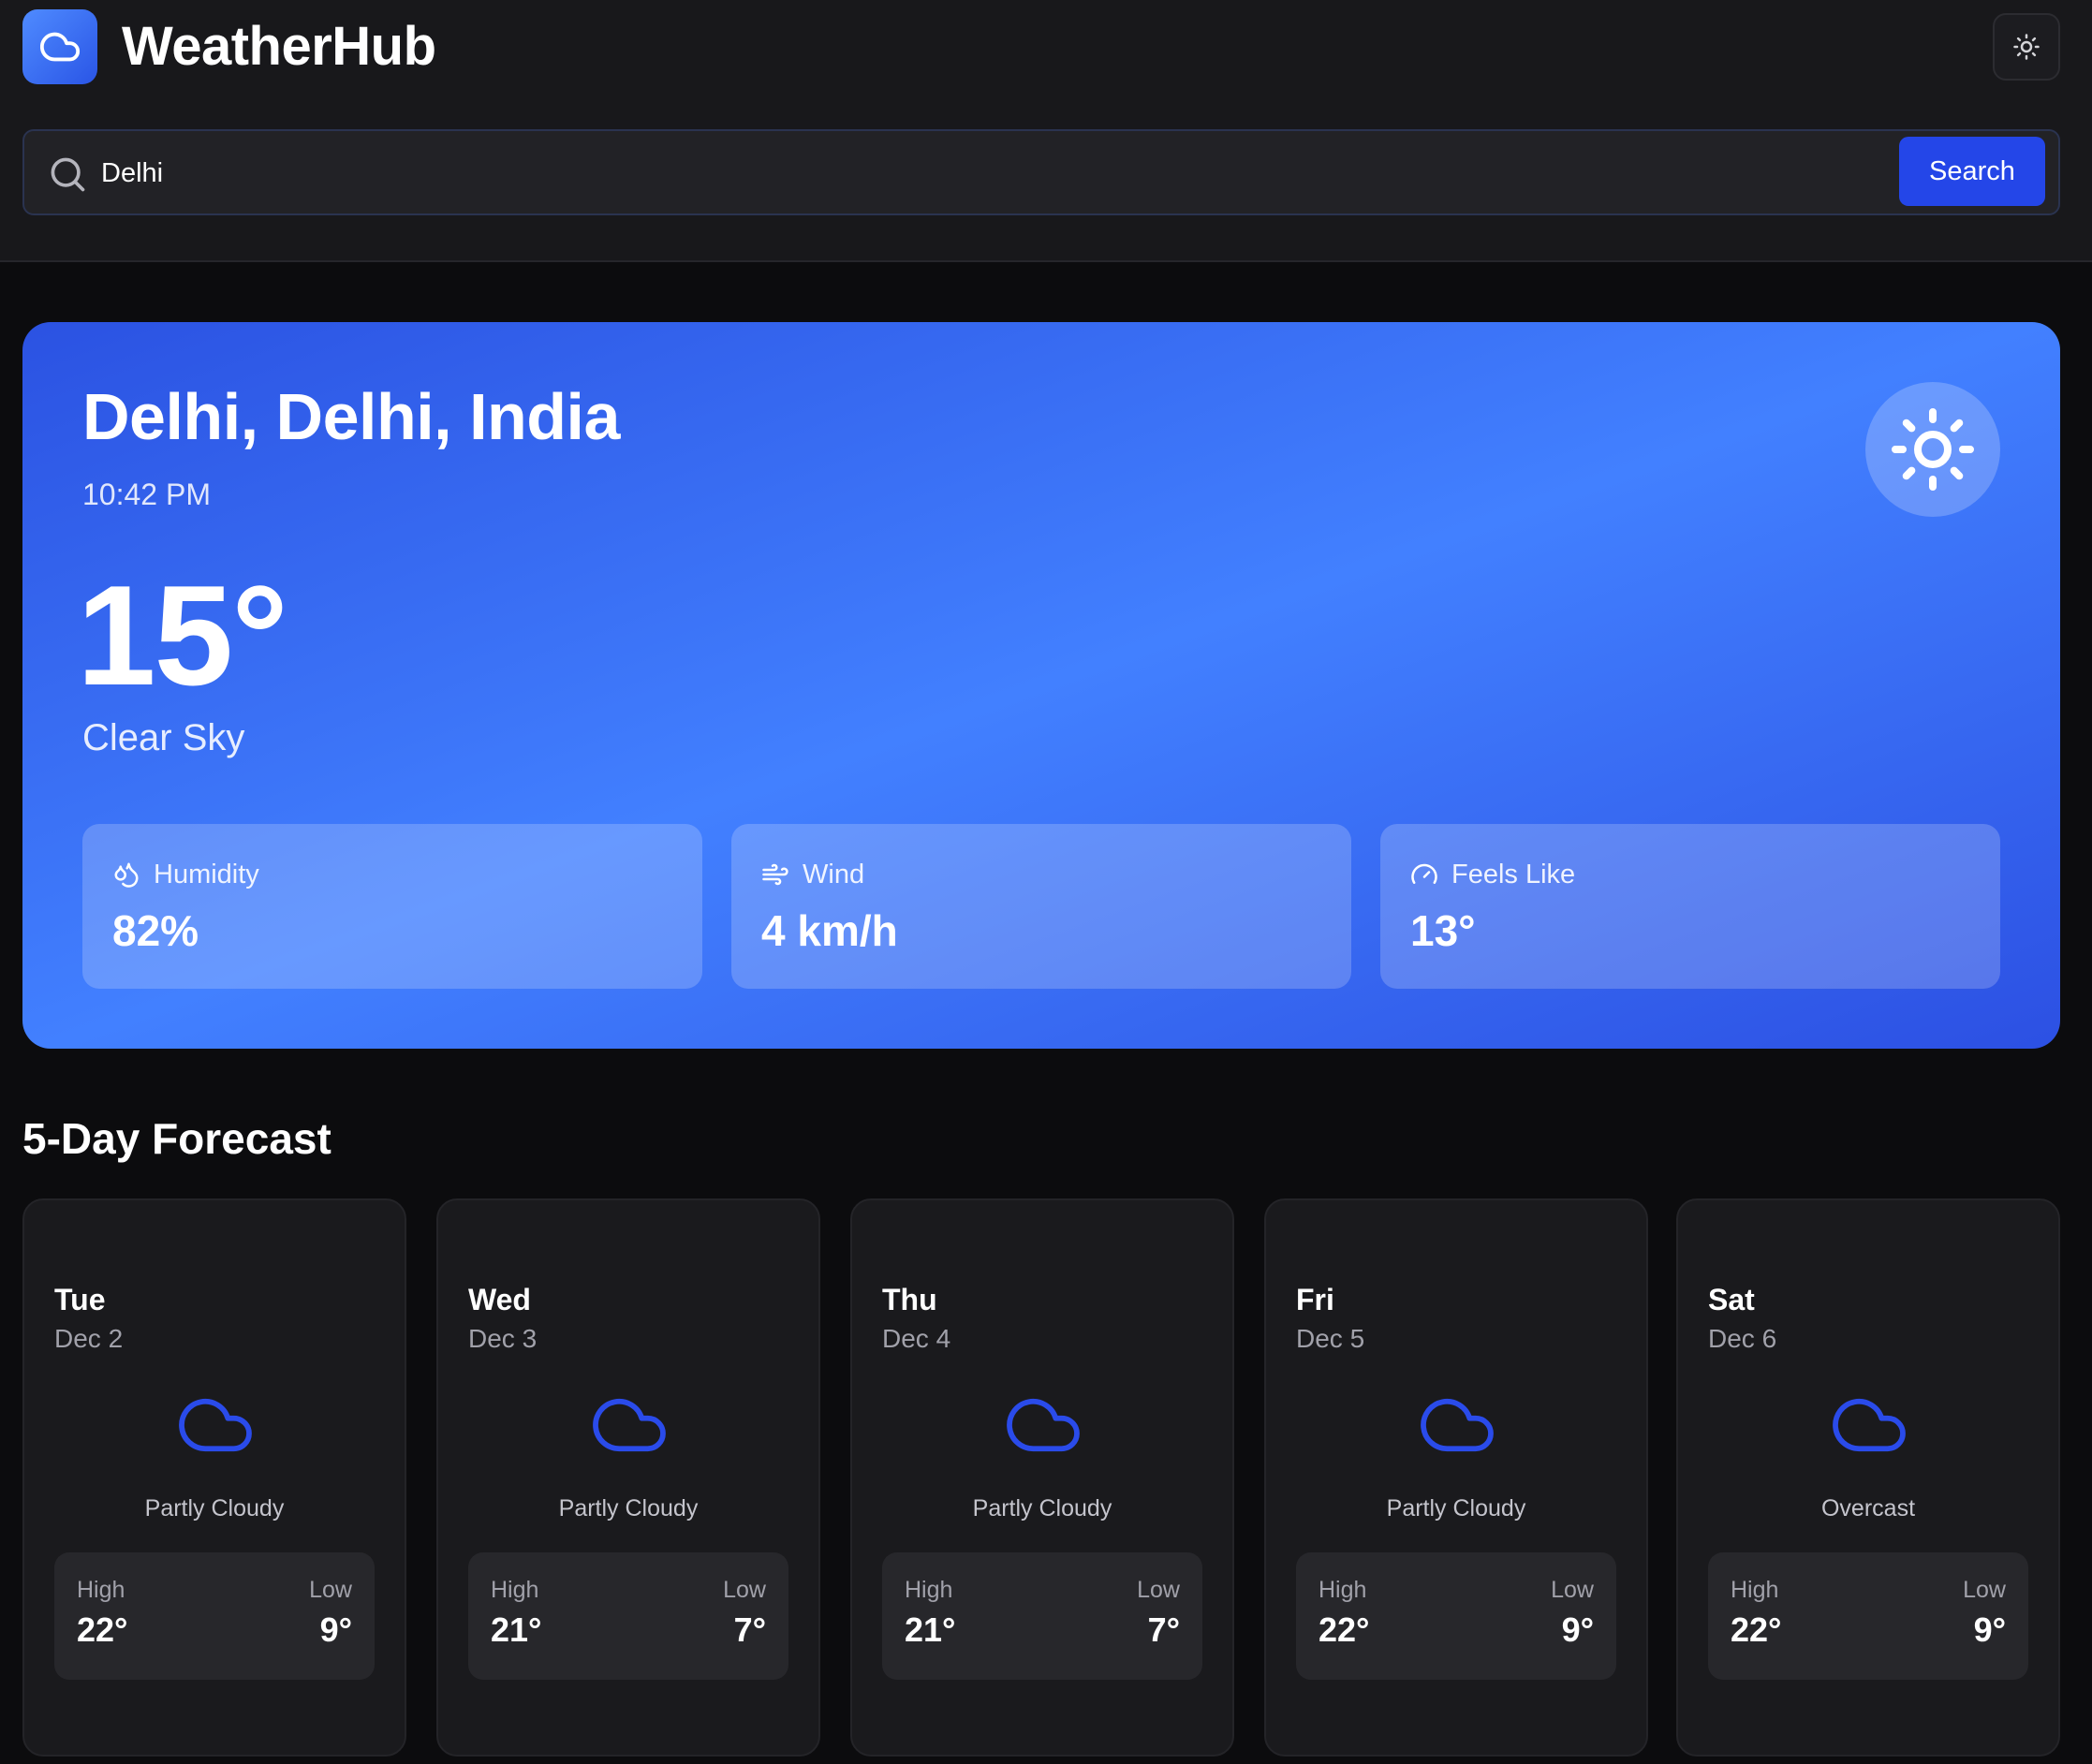 Image resolution: width=2092 pixels, height=1764 pixels. Describe the element at coordinates (214, 1478) in the screenshot. I see `forecast-card-tue: Tue Dec 2 Partly Cloudy High 22° Low 9°` at that location.